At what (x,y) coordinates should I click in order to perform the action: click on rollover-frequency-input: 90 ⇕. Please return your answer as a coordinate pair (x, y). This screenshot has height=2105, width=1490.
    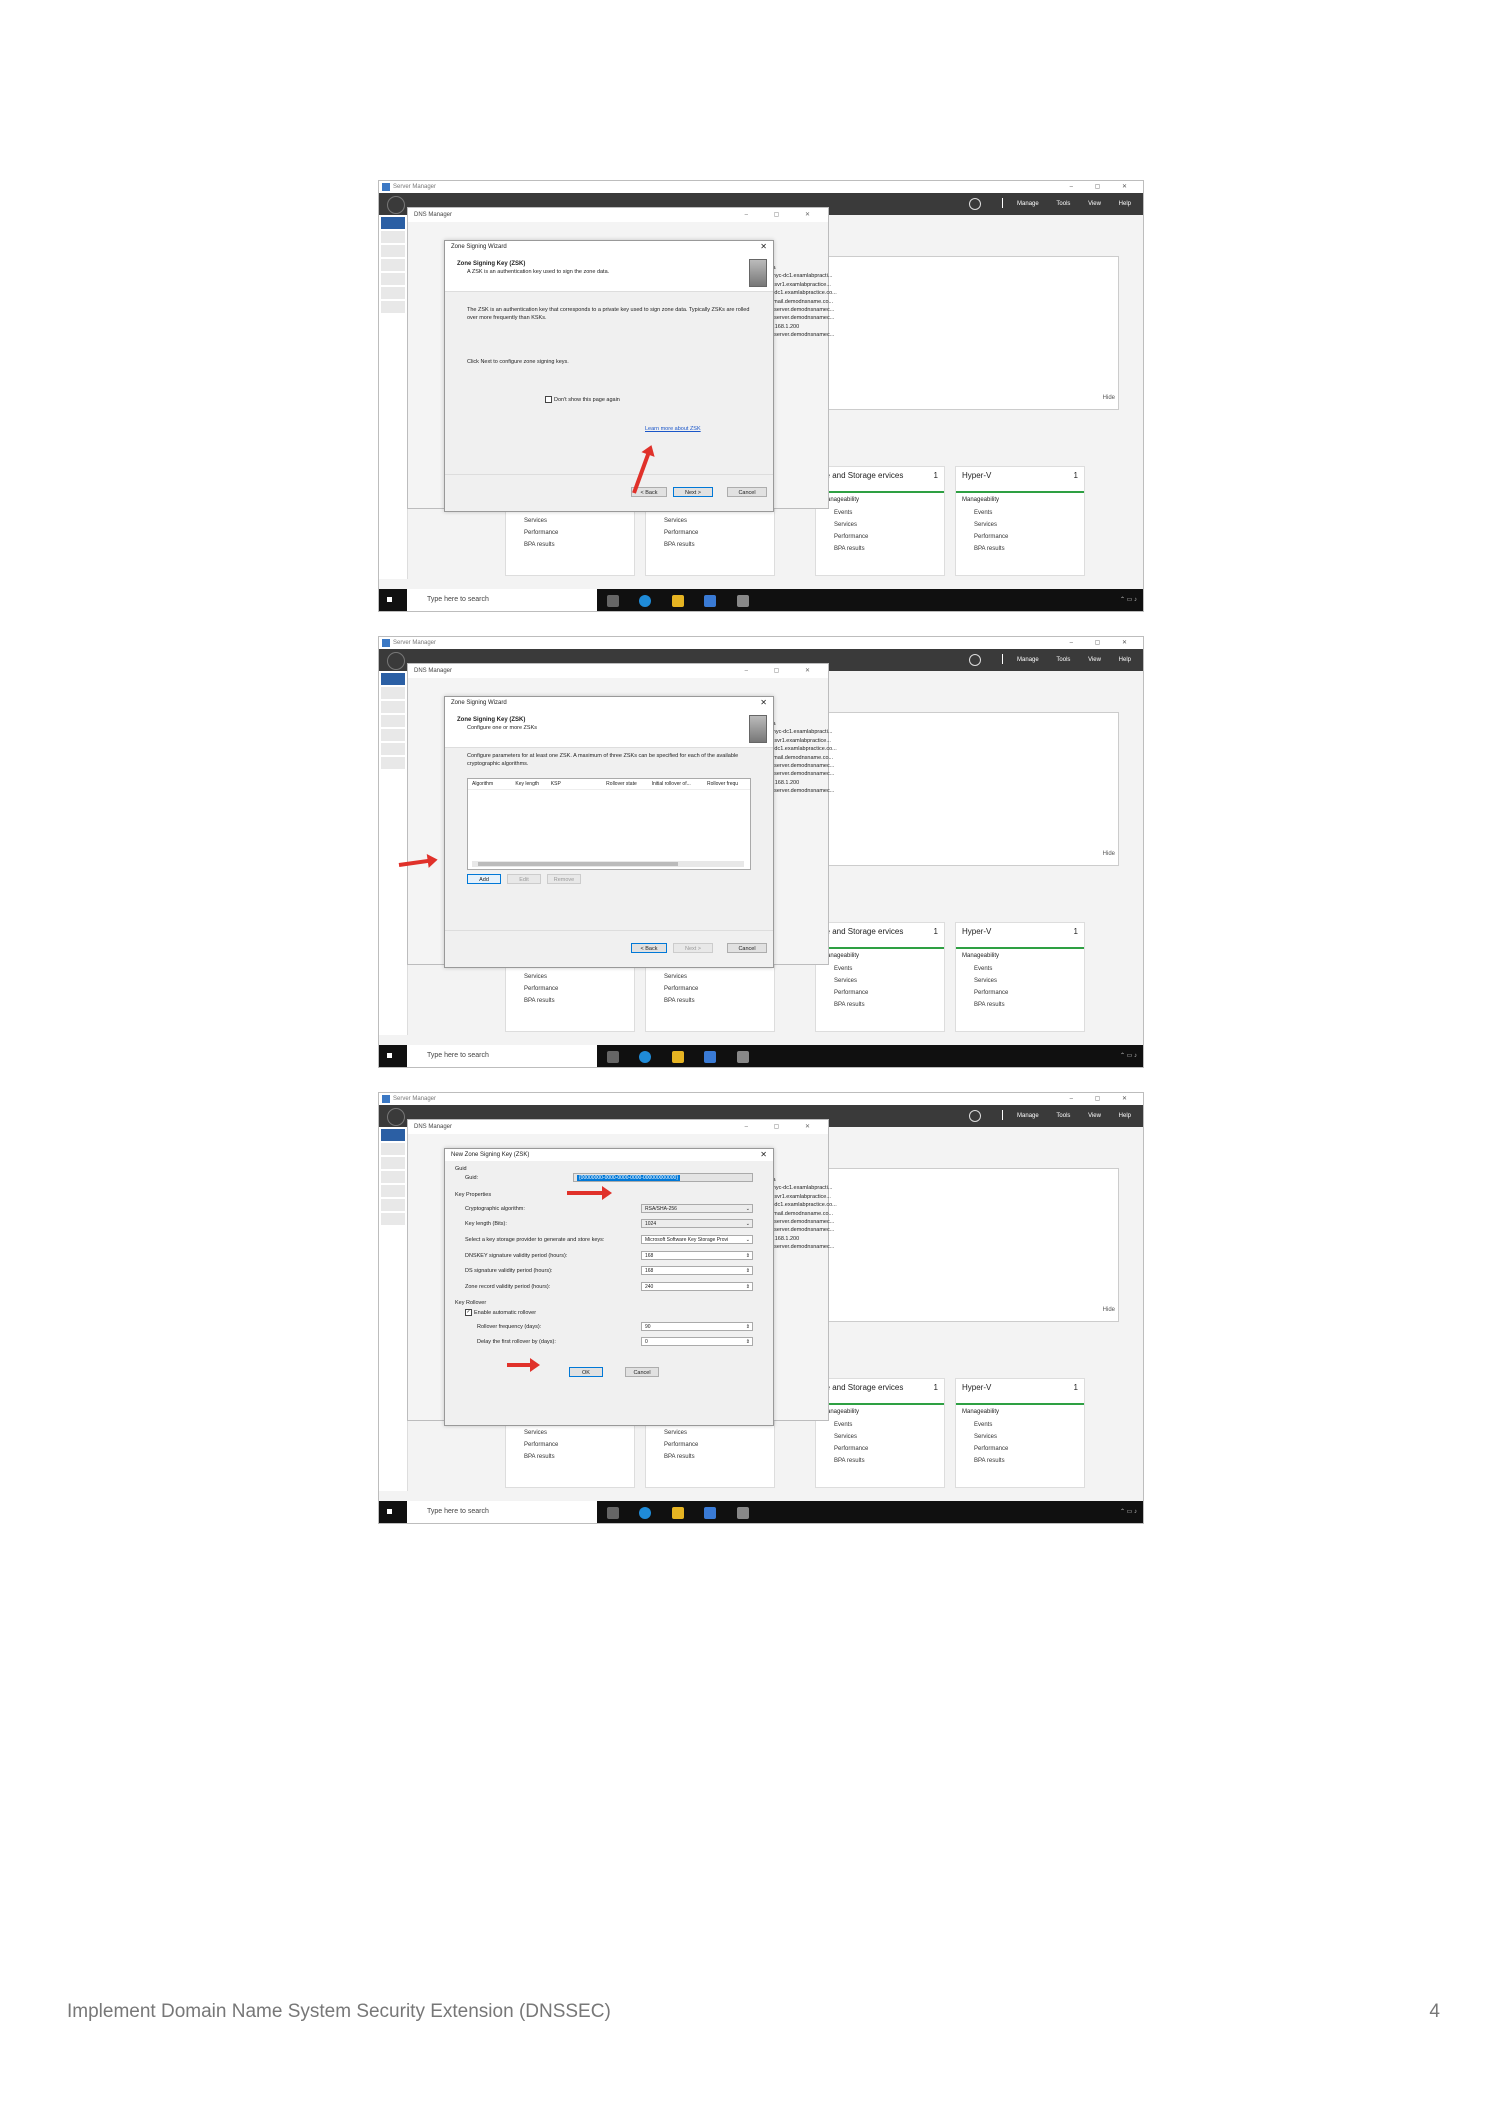
    Looking at the image, I should click on (697, 1326).